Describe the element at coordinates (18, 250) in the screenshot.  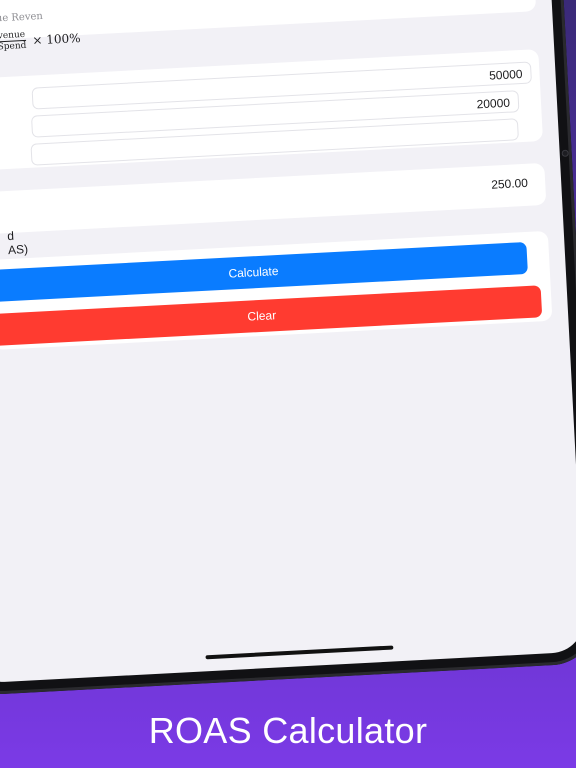
I see `roas-result-label-line2: AS)` at that location.